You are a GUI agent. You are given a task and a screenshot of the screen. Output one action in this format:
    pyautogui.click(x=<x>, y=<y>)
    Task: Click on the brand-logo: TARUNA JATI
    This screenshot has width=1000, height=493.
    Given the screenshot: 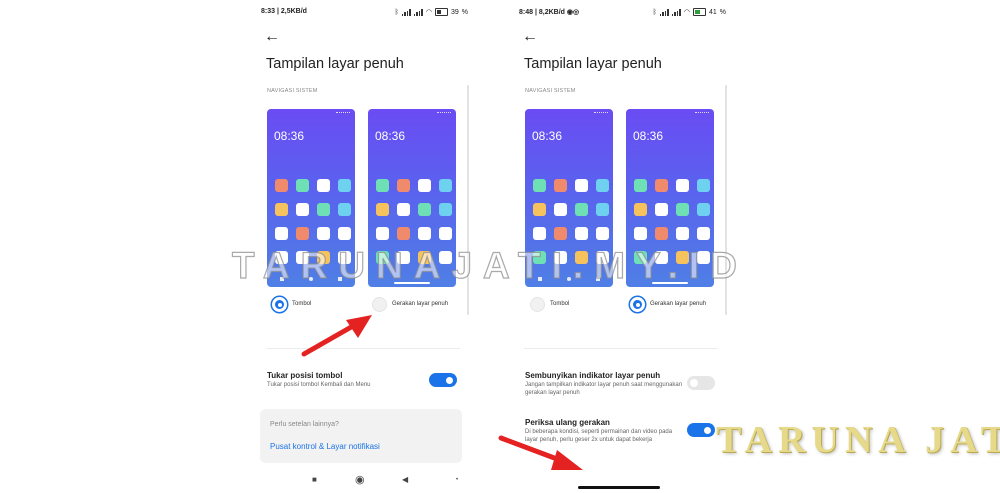 What is the action you would take?
    pyautogui.click(x=858, y=440)
    